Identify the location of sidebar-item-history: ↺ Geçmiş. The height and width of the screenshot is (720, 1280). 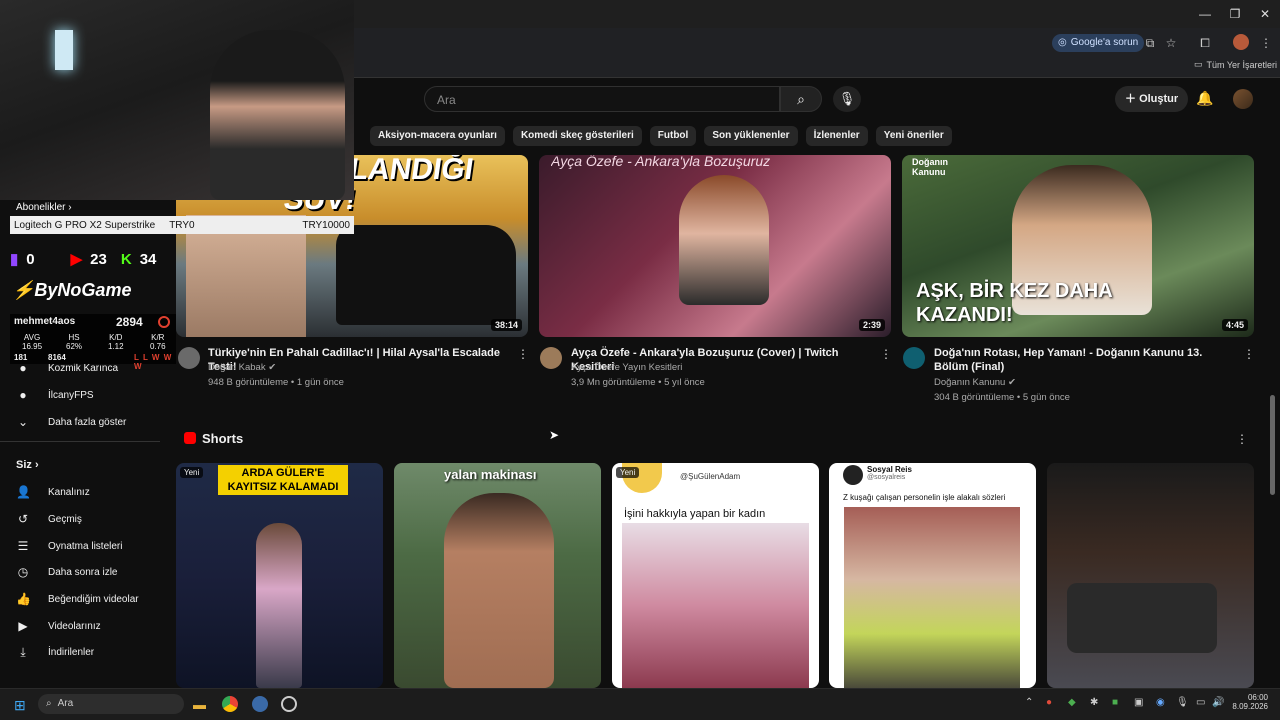
(49, 519).